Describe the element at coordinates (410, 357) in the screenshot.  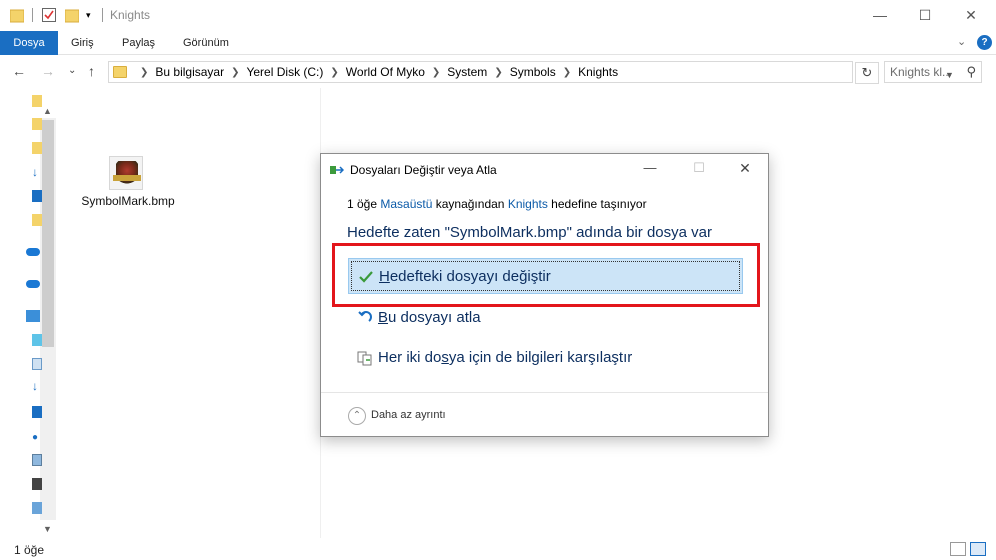
I see `option-text: Her iki do` at that location.